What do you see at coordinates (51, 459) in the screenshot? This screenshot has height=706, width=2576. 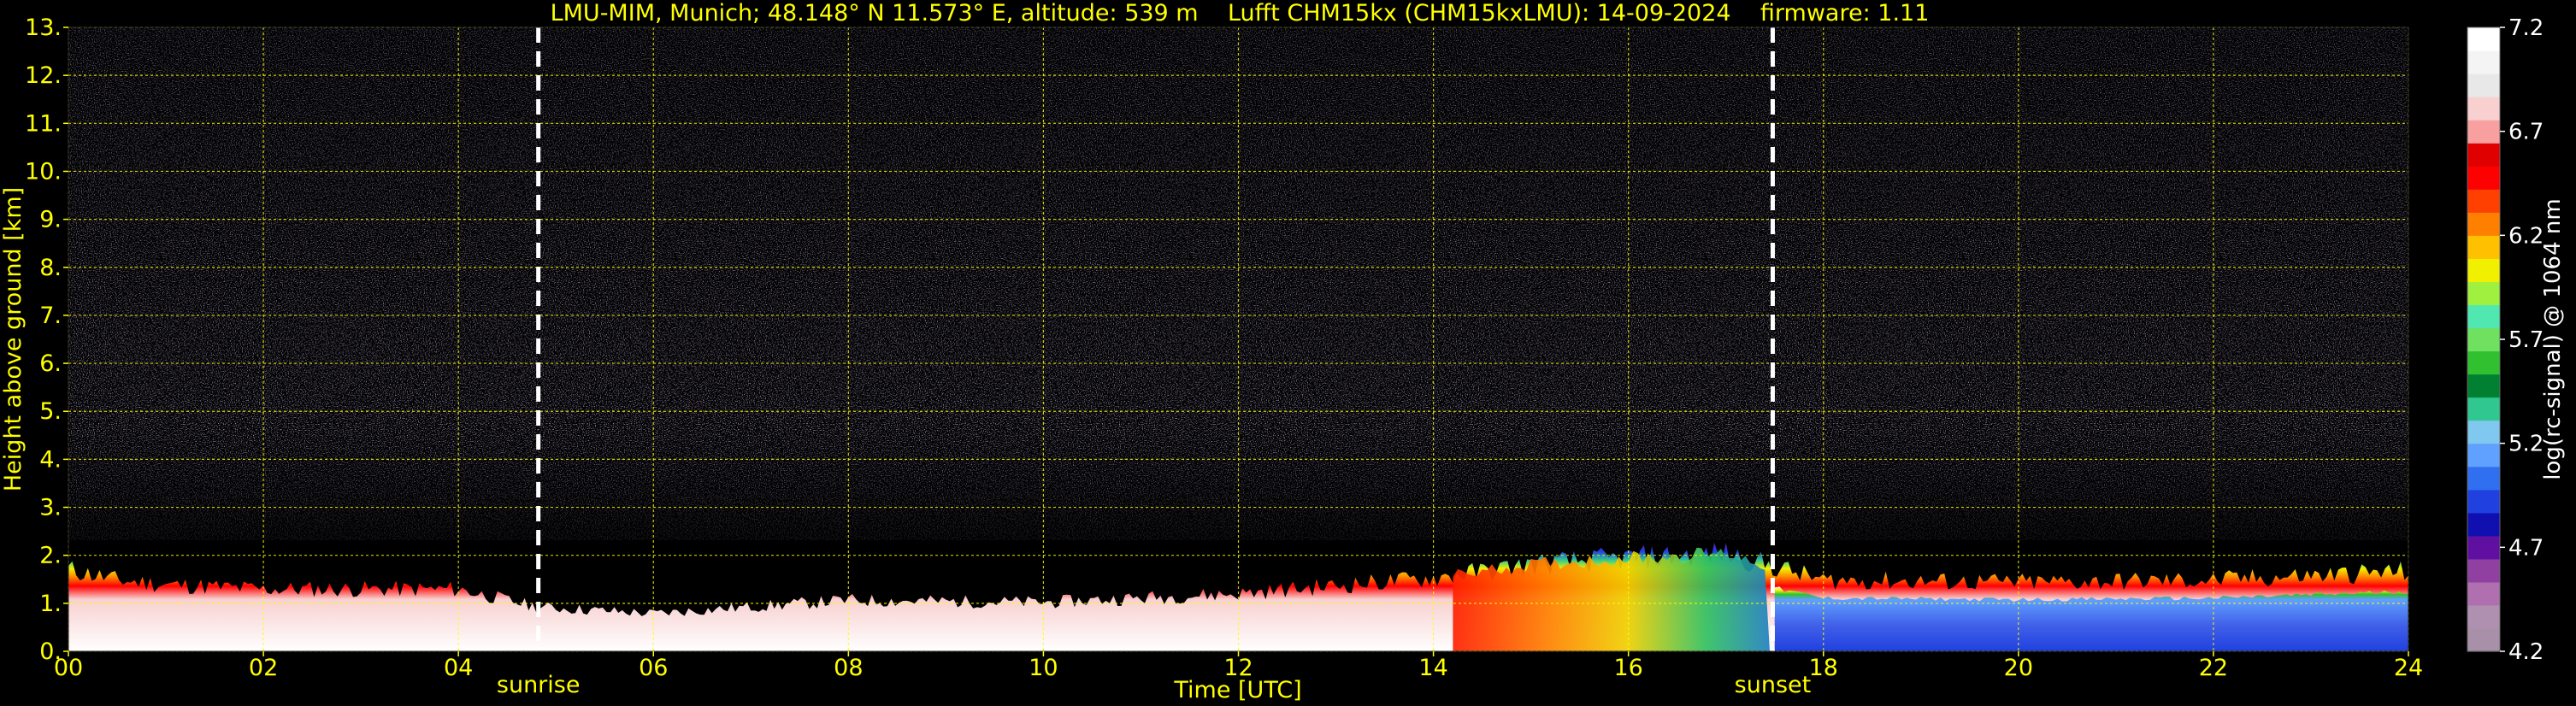 I see `y-tick-label: 4.` at bounding box center [51, 459].